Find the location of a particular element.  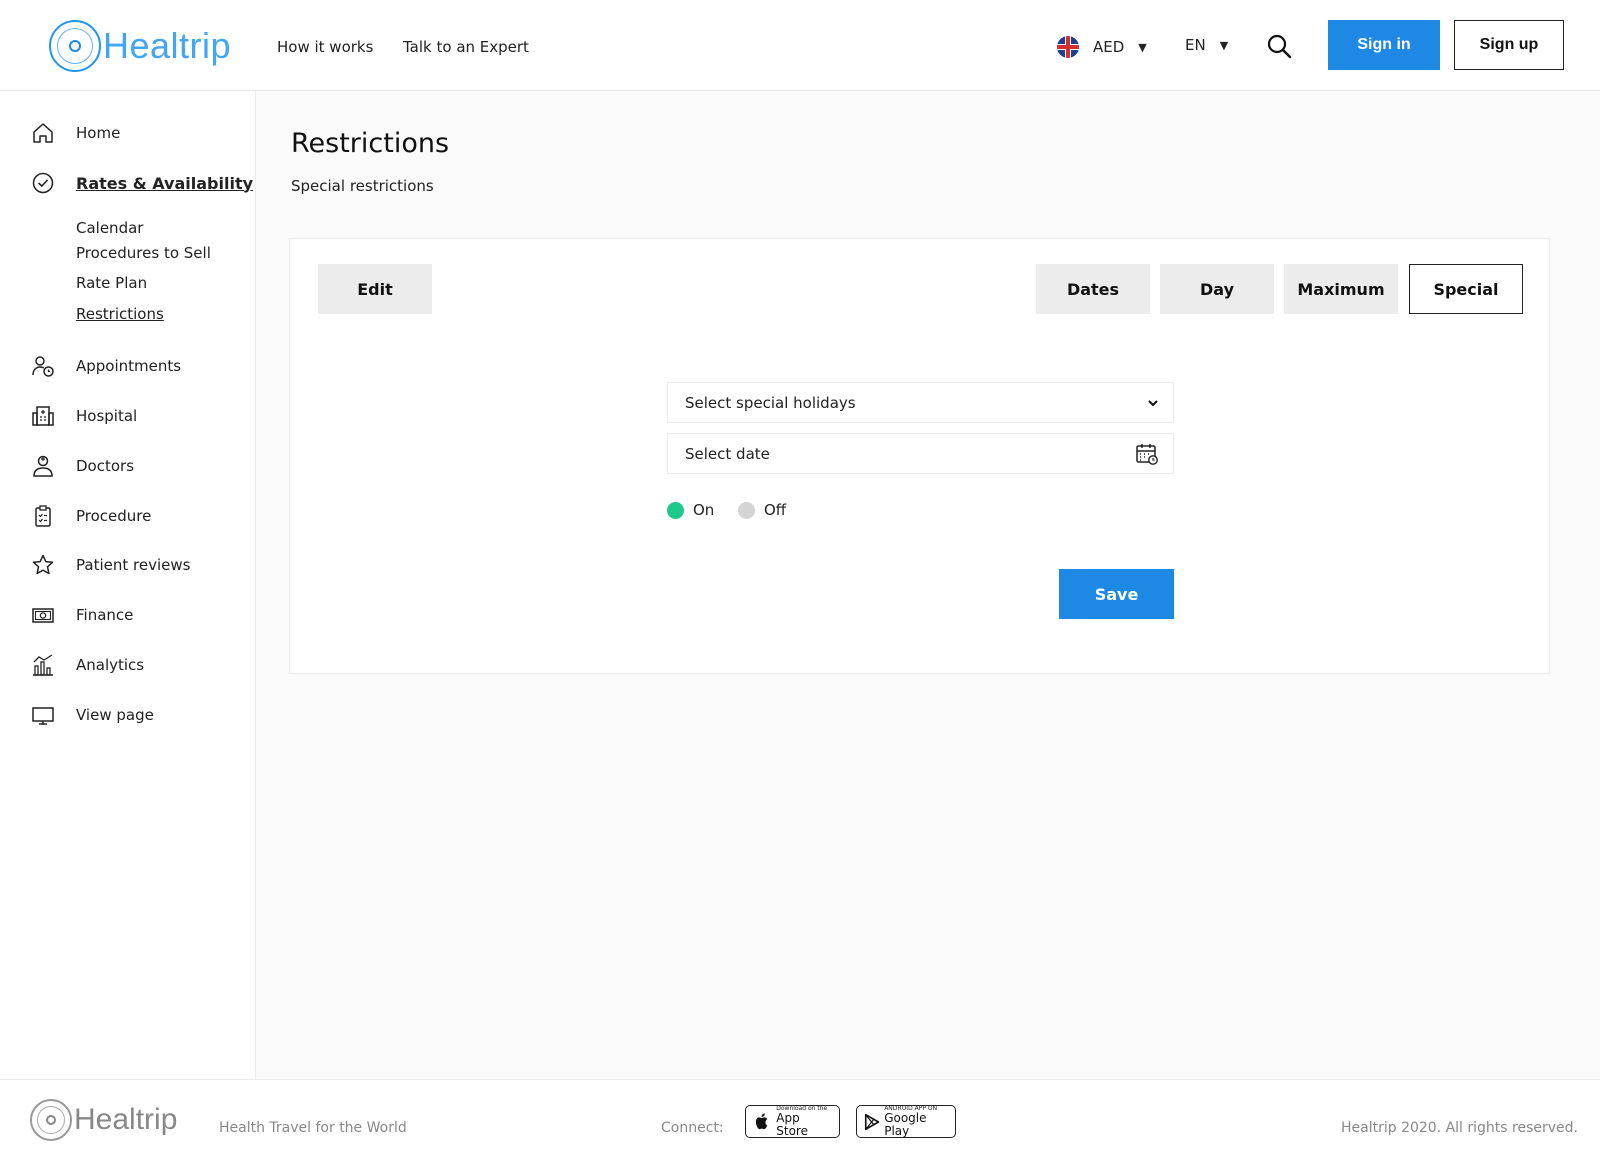

currency-value: AED is located at coordinates (1109, 47).